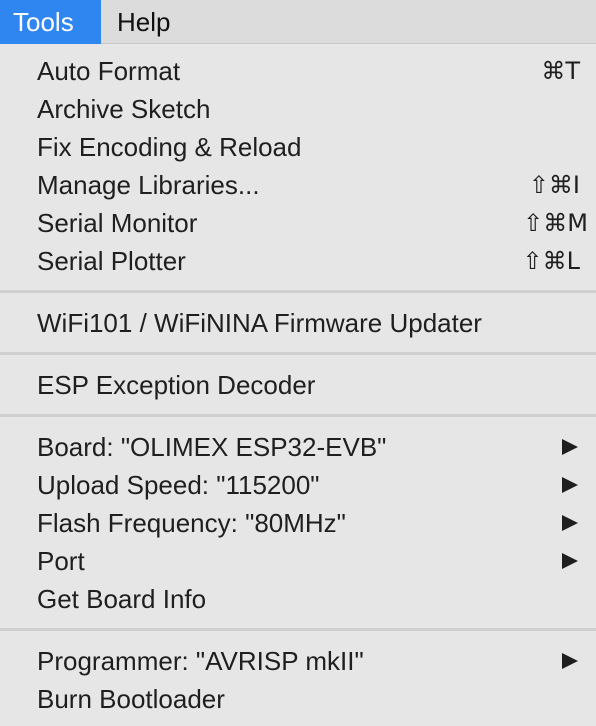 The width and height of the screenshot is (596, 726). I want to click on menu-item-label: Get Board Info, so click(122, 599).